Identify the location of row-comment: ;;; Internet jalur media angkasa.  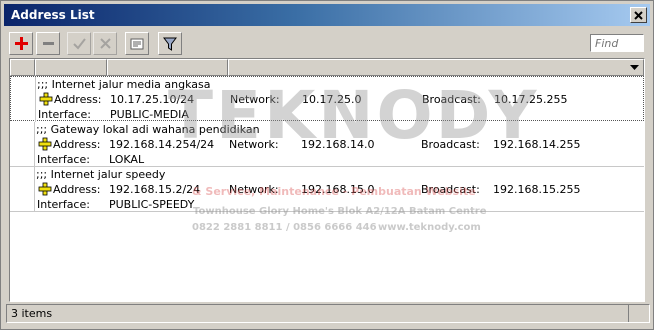
(124, 84).